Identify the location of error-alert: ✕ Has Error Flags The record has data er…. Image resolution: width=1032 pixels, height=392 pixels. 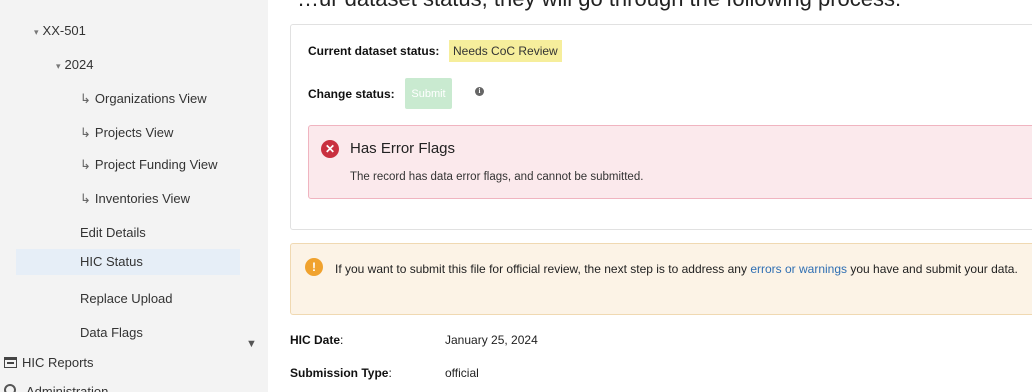
(670, 162).